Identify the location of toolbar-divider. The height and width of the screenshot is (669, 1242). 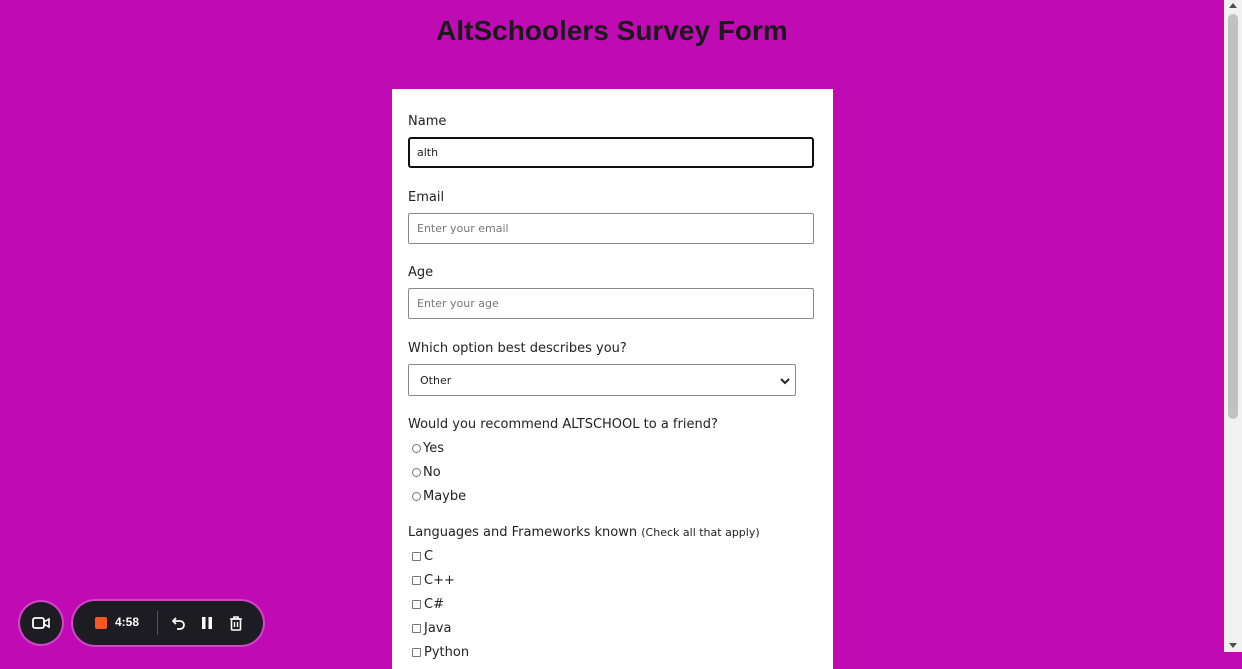
(157, 623).